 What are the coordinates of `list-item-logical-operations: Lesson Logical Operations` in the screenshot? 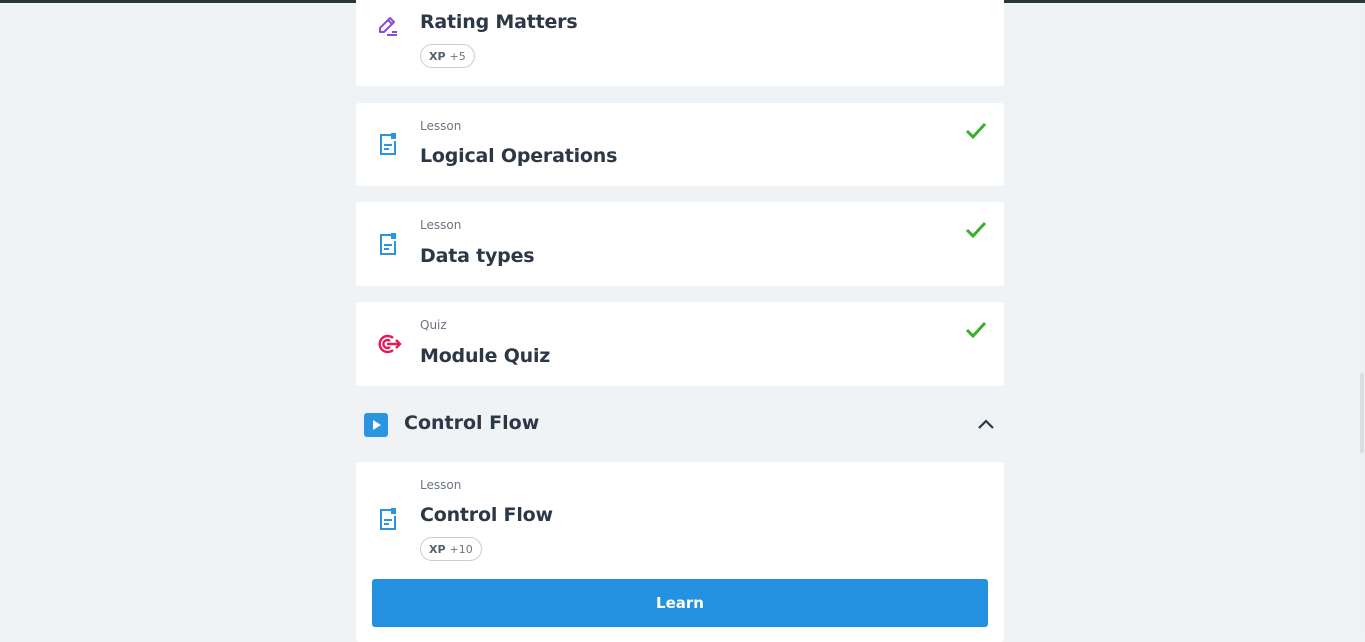 It's located at (680, 144).